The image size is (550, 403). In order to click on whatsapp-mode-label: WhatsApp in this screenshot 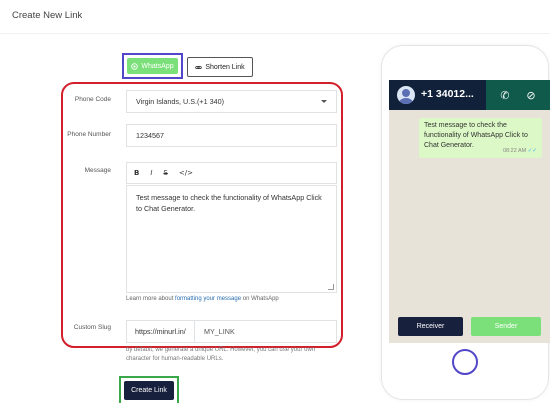, I will do `click(157, 66)`.